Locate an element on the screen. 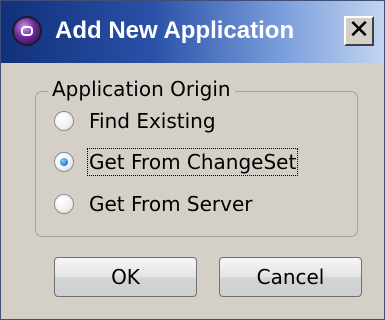 The height and width of the screenshot is (320, 385). radio-get-from-changeset: Get From ChangeSet is located at coordinates (176, 162).